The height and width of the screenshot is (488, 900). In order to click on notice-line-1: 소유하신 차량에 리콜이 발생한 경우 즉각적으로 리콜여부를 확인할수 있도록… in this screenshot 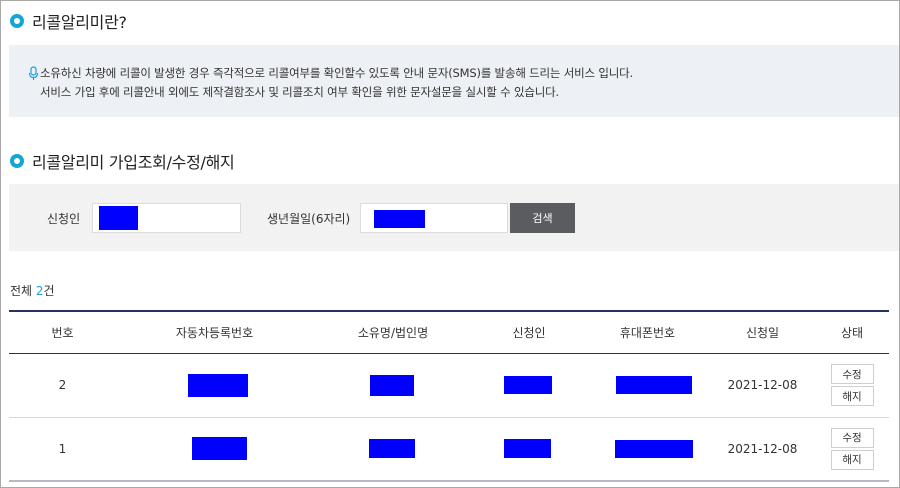, I will do `click(336, 73)`.